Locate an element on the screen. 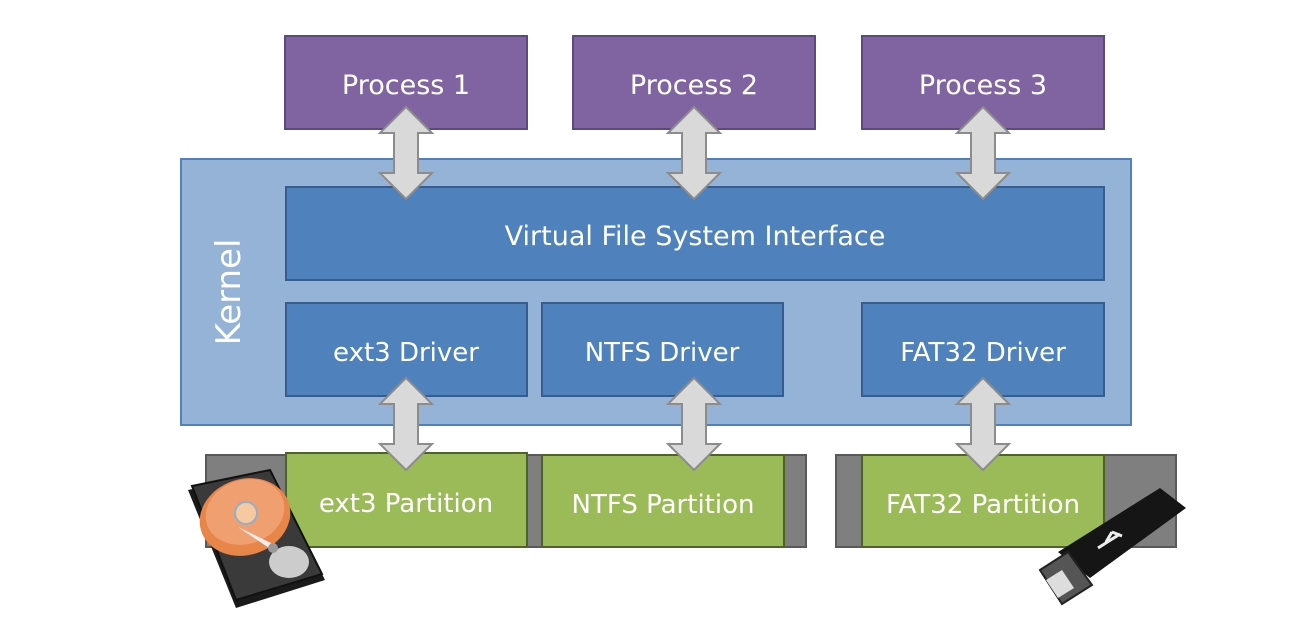 This screenshot has width=1313, height=632. driver-label: FAT32 Driver is located at coordinates (983, 353).